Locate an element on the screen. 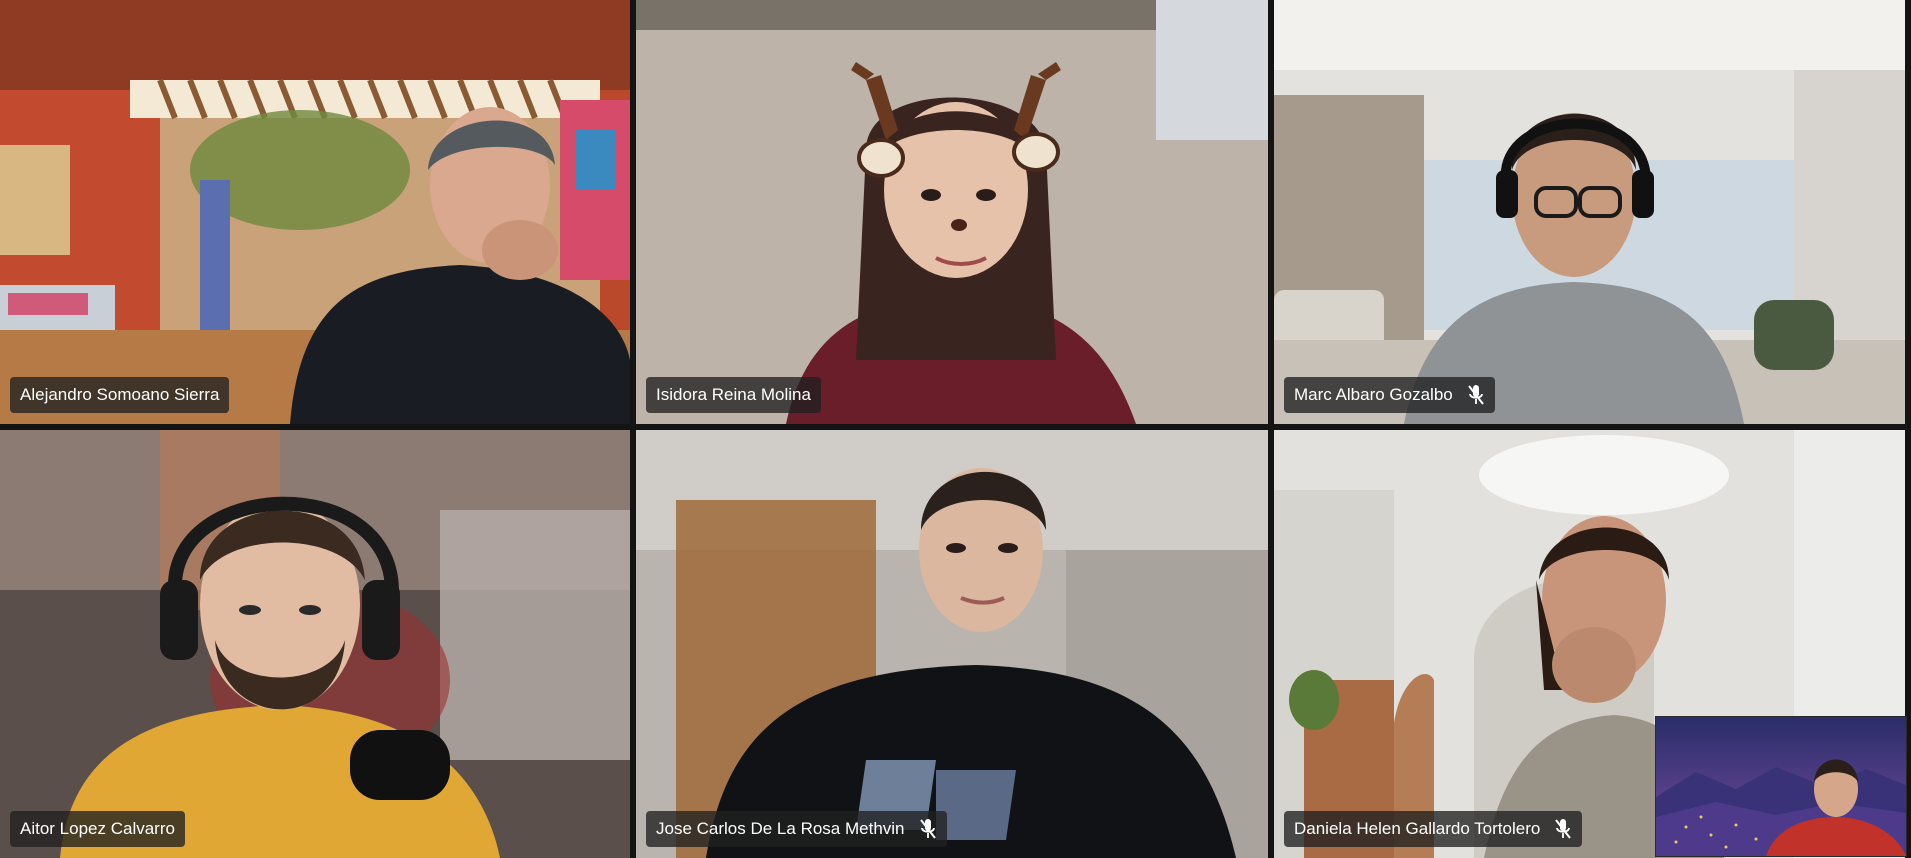 This screenshot has height=858, width=1911. participant-name: Jose Carlos De La Rosa Methvin is located at coordinates (780, 828).